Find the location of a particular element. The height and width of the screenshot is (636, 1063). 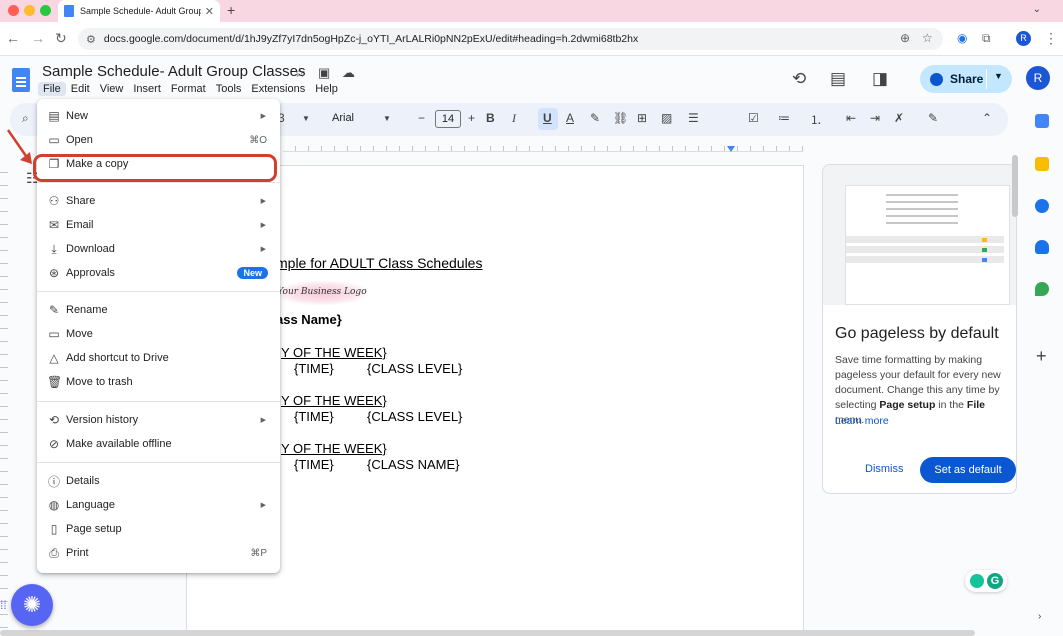

site-info-icon: ⚙ is located at coordinates (91, 39).